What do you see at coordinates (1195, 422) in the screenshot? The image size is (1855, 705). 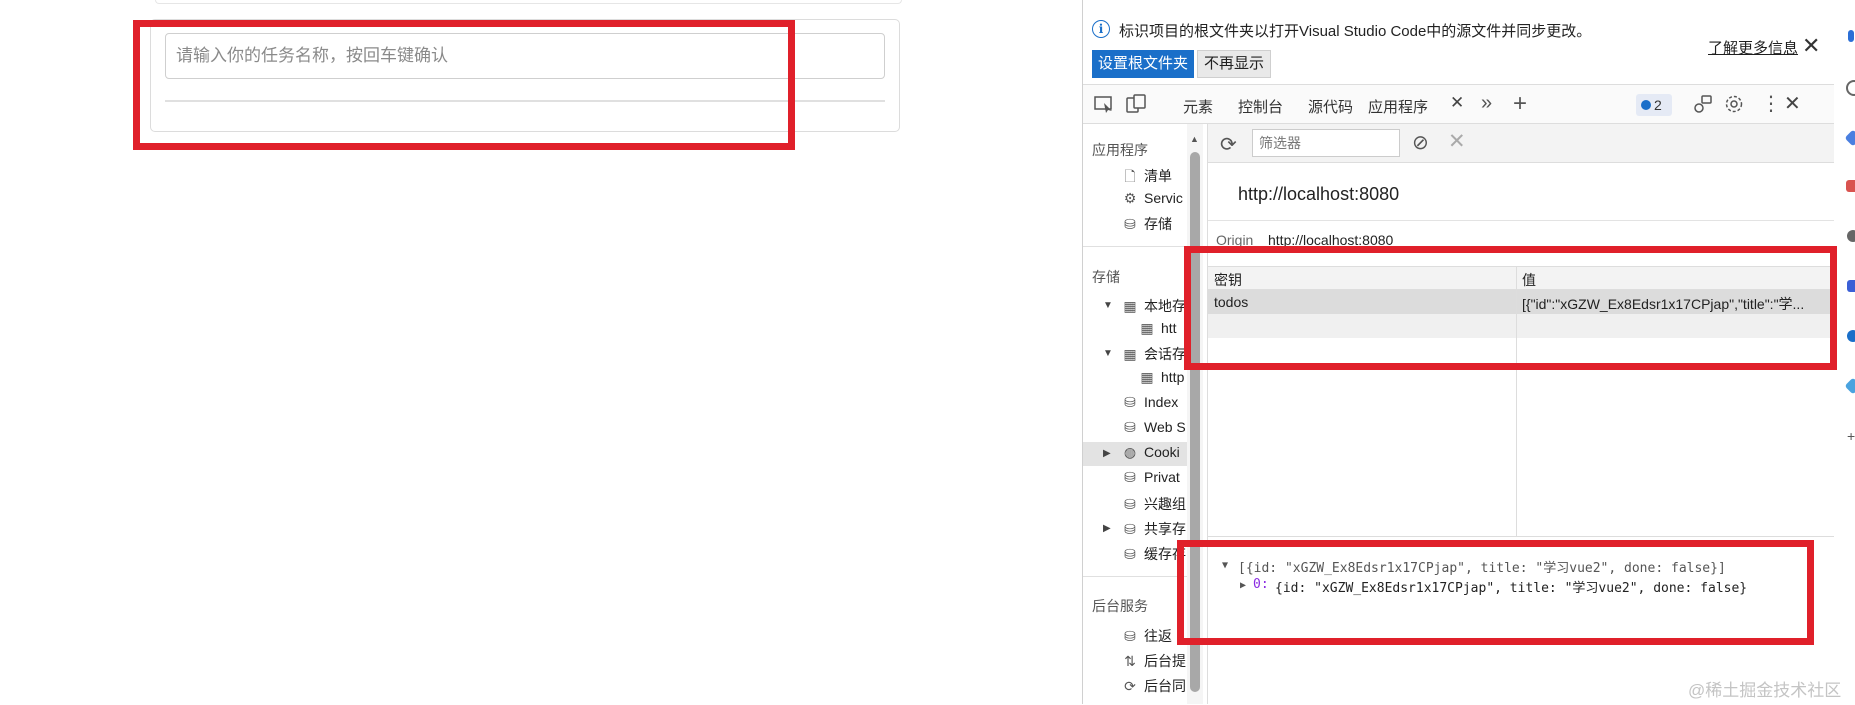 I see `sidebar-scrollbar-thumb` at bounding box center [1195, 422].